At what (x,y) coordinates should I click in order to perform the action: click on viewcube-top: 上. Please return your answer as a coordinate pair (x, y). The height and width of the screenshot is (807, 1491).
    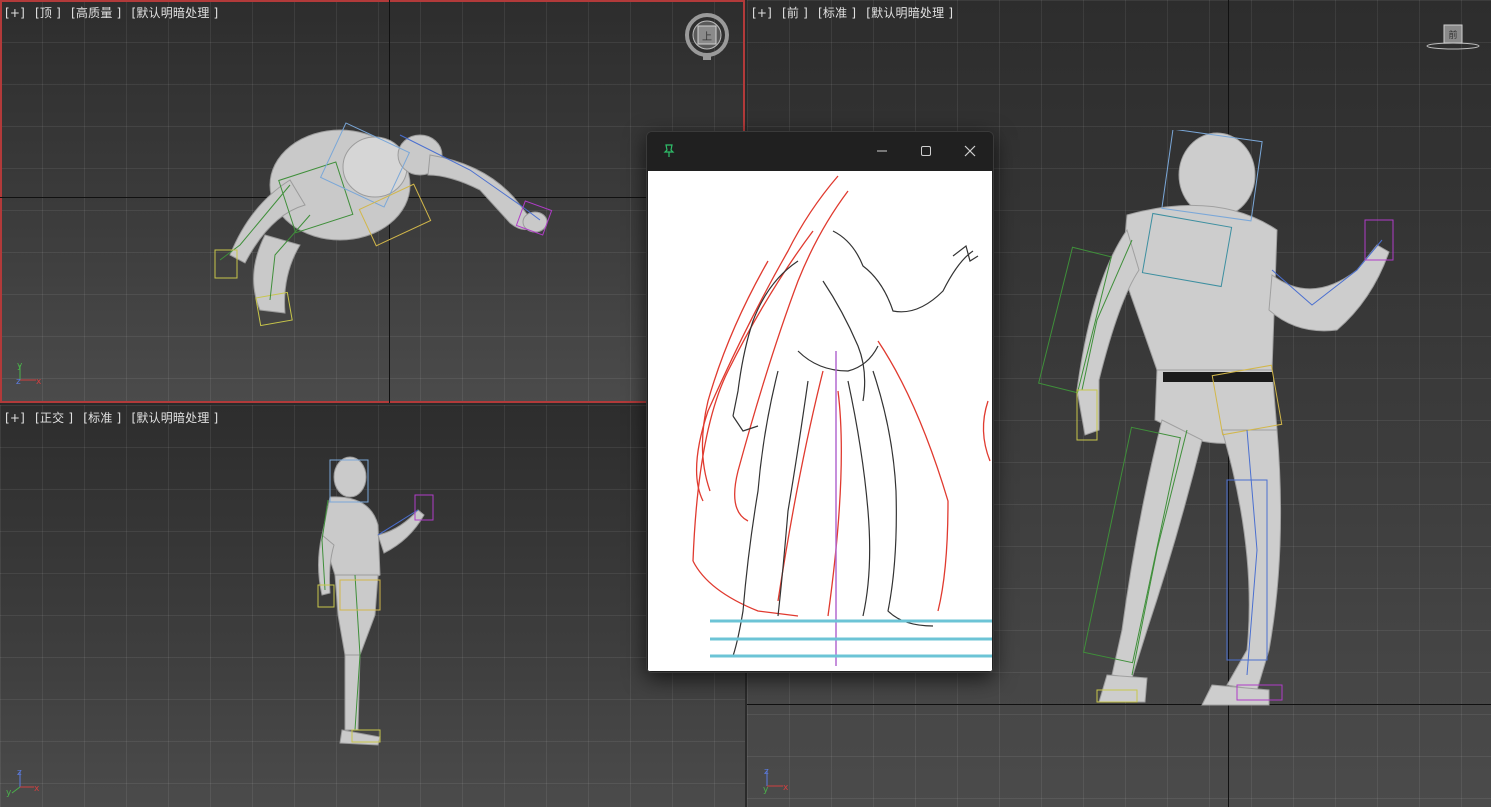
    Looking at the image, I should click on (707, 37).